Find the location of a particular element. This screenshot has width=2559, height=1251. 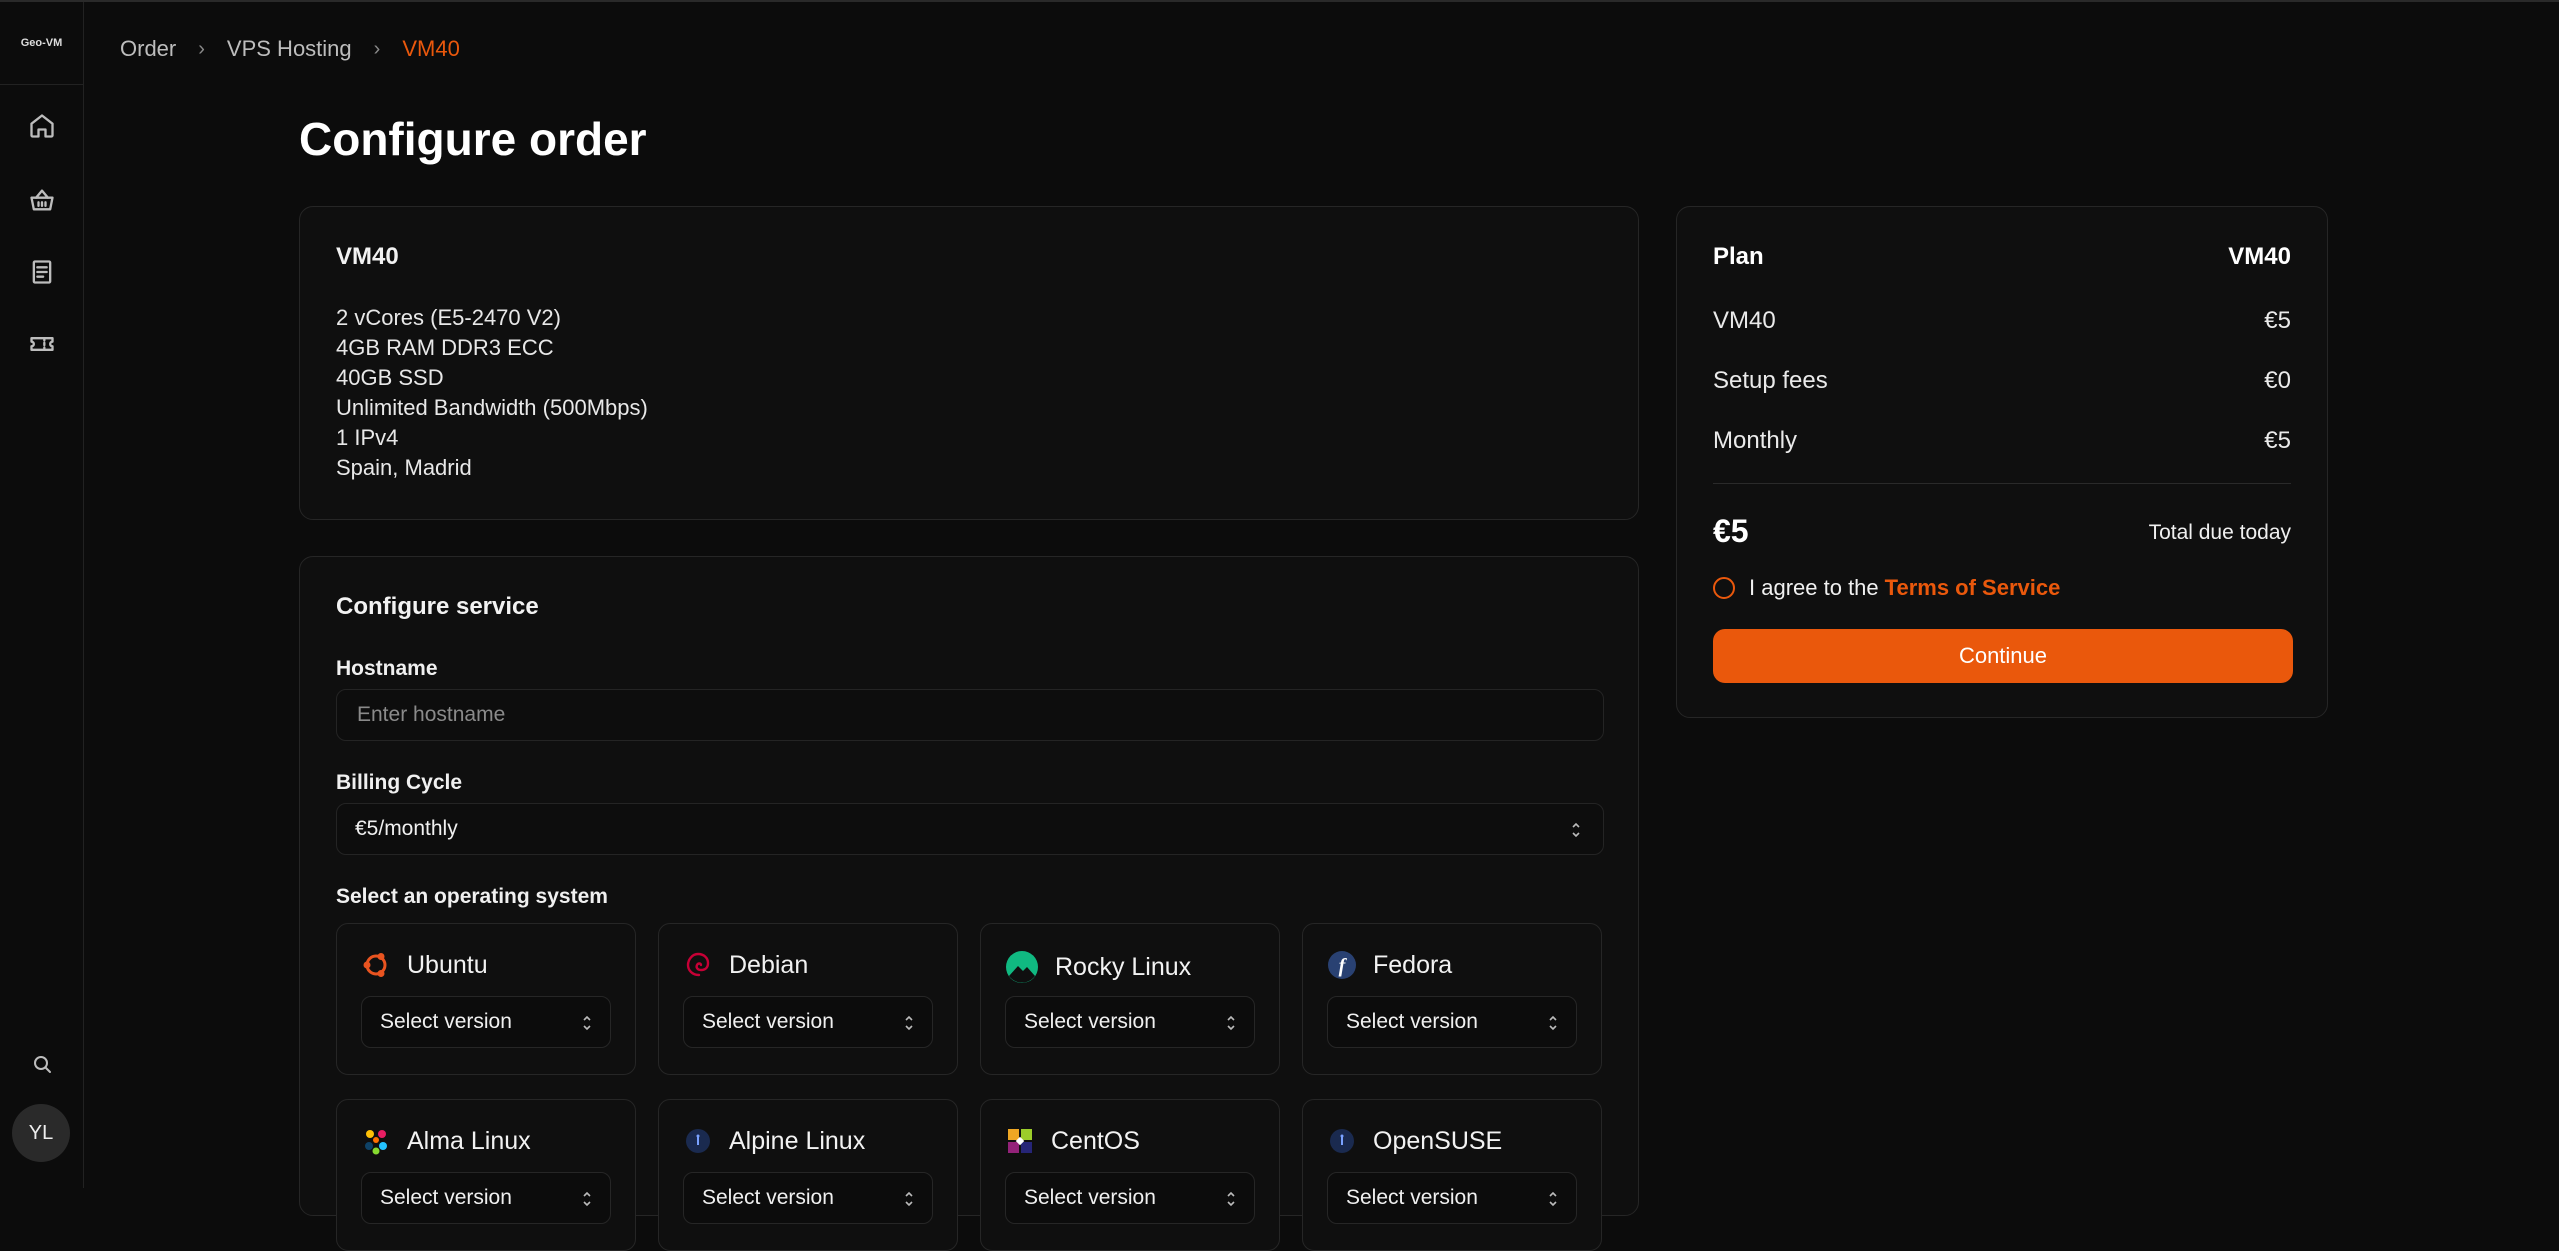

fedora-icon: f is located at coordinates (1342, 965).